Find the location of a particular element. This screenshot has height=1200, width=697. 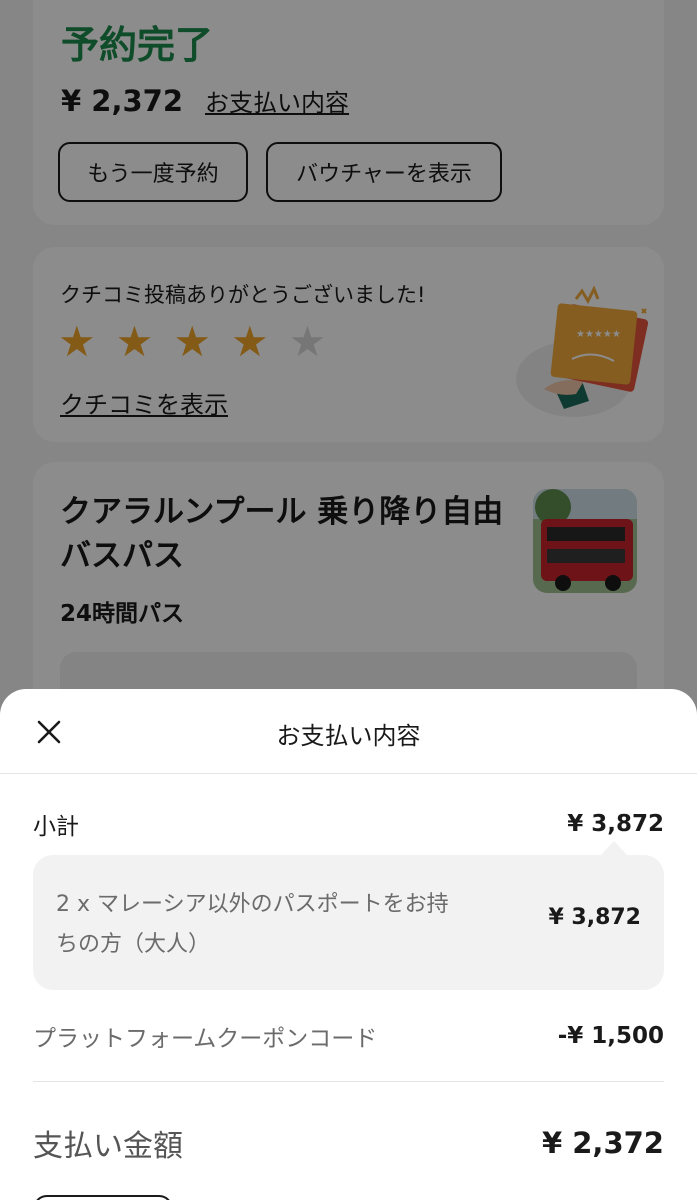

subtotal-label: 小計 is located at coordinates (56, 827).